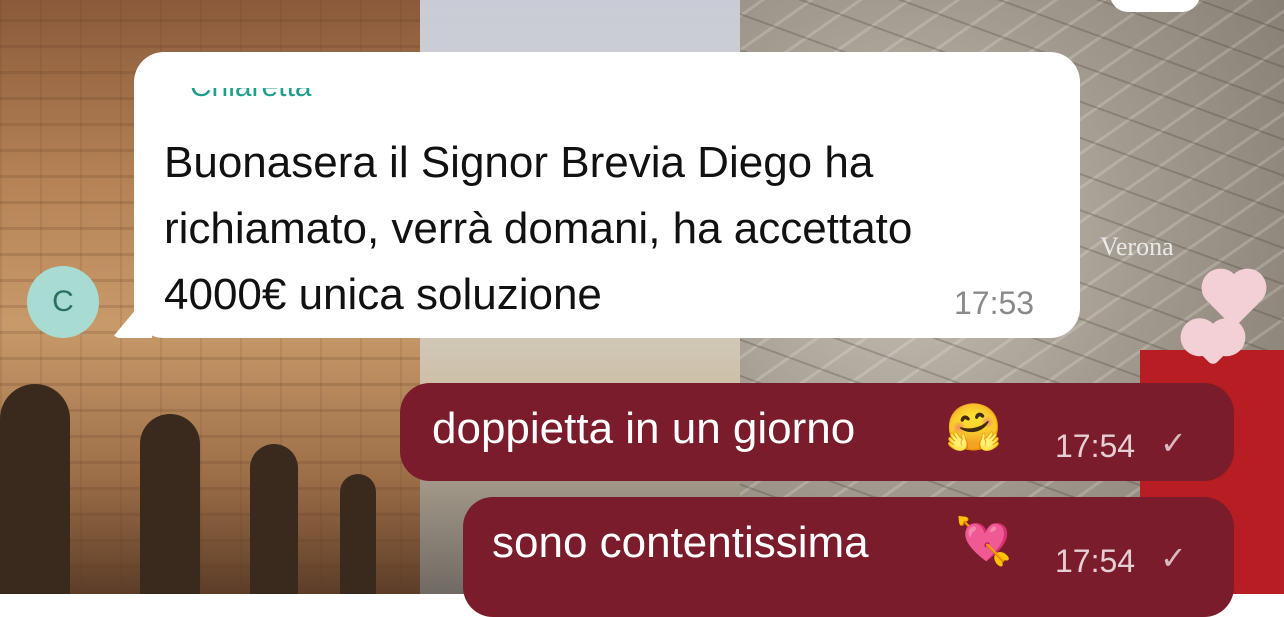  What do you see at coordinates (984, 541) in the screenshot?
I see `heart-with-arrow-emoji: 💘` at bounding box center [984, 541].